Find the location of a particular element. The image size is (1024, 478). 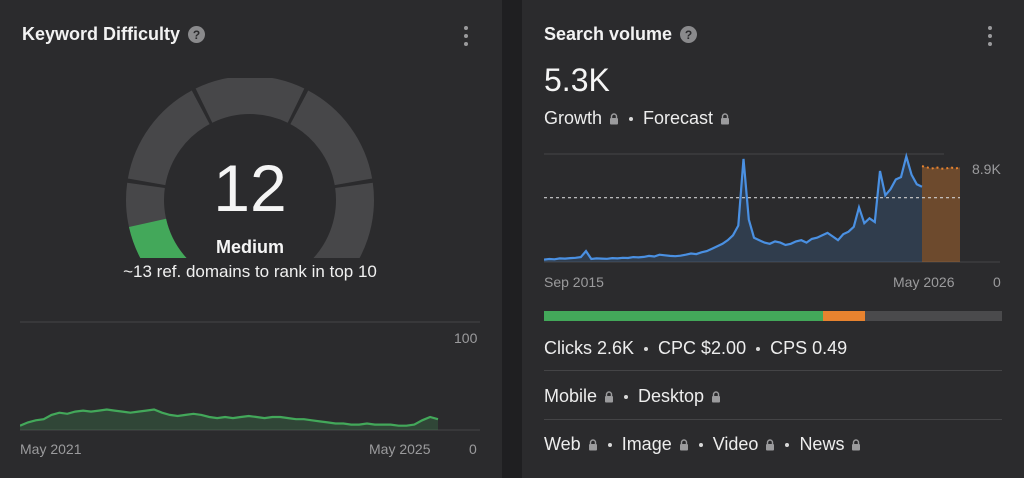

tab-web: Web is located at coordinates (571, 444).